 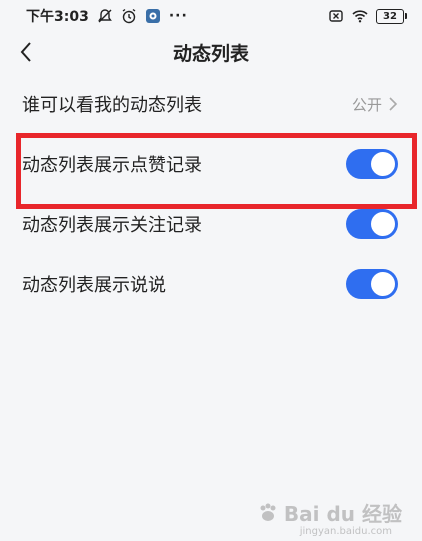 What do you see at coordinates (211, 16) in the screenshot?
I see `status-bar: 下午3:03 ··· 32` at bounding box center [211, 16].